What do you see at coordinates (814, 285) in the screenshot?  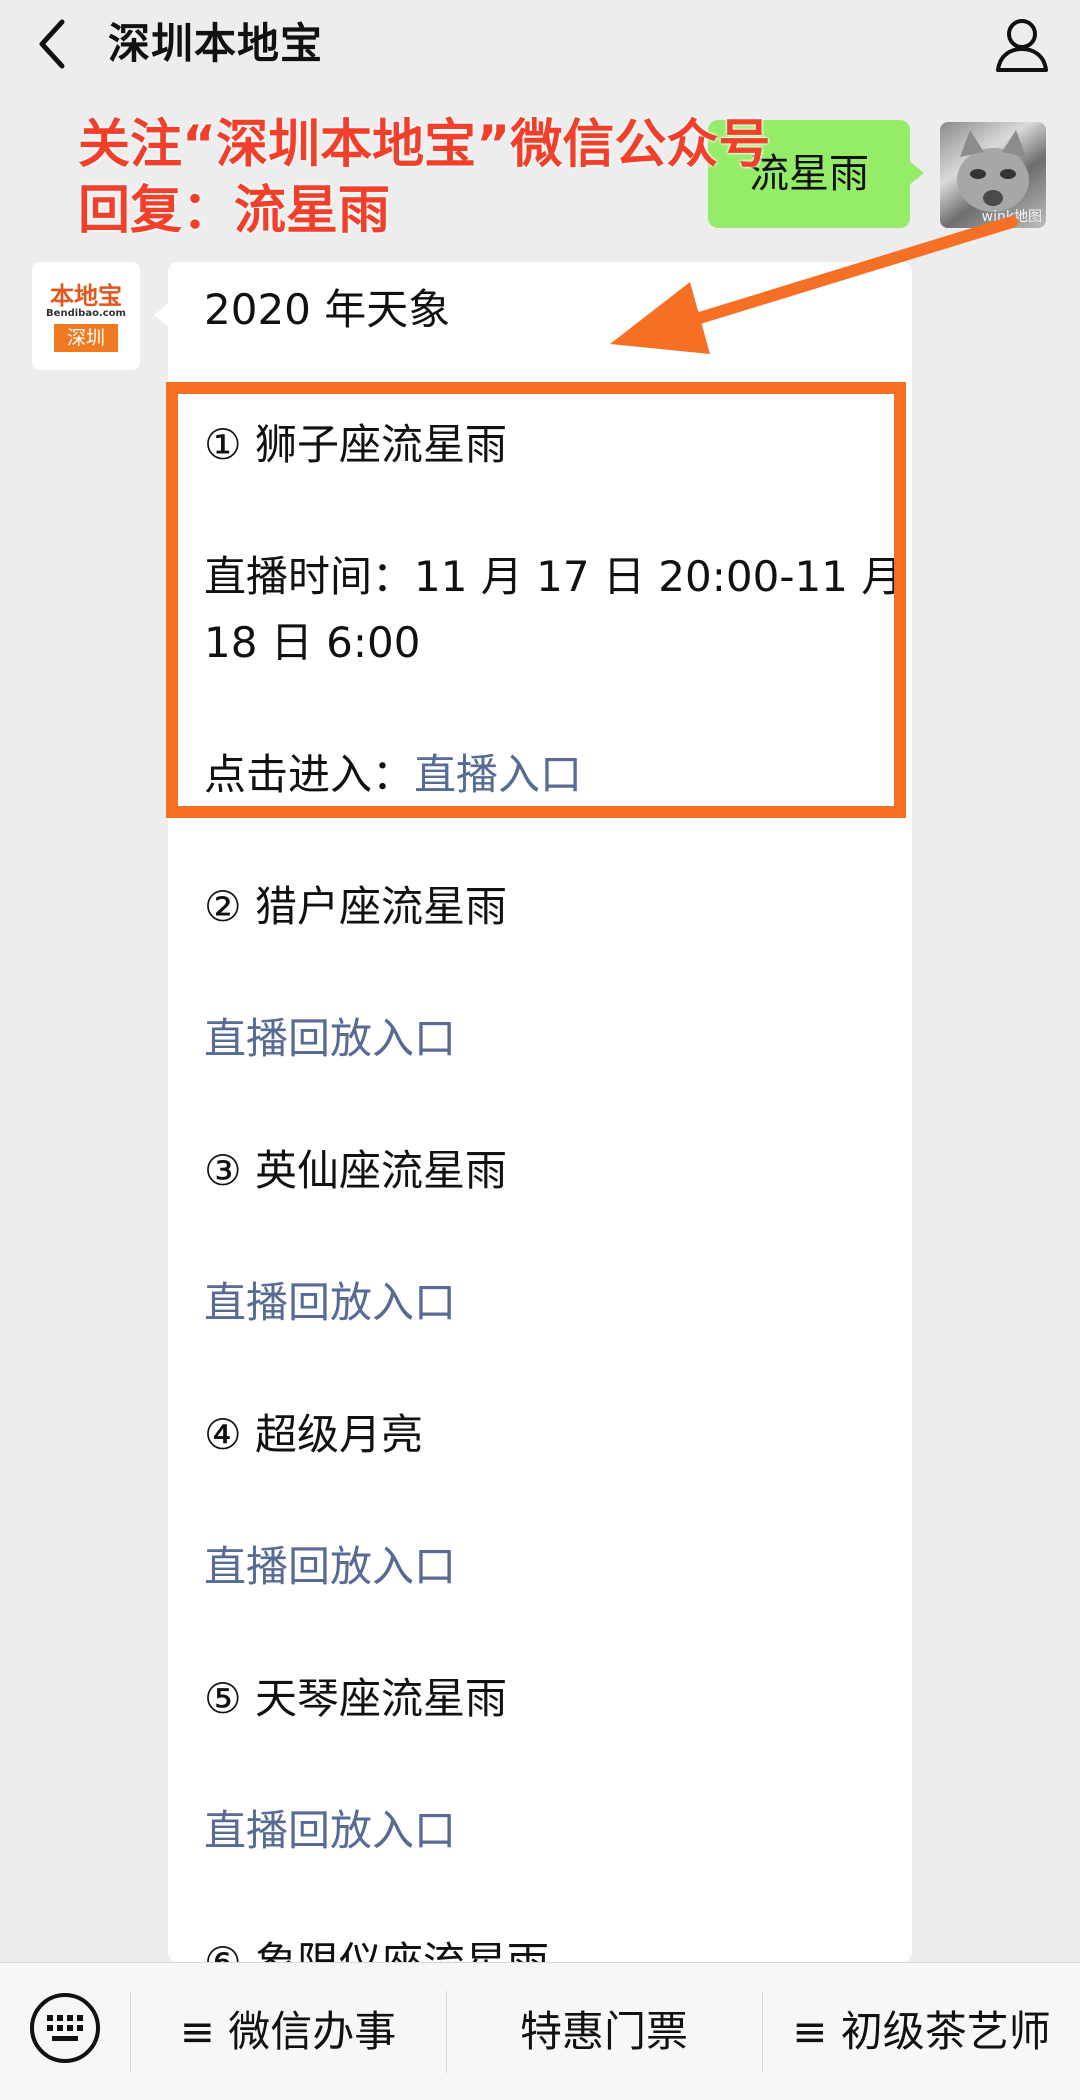 I see `annotation-arrow-icon` at bounding box center [814, 285].